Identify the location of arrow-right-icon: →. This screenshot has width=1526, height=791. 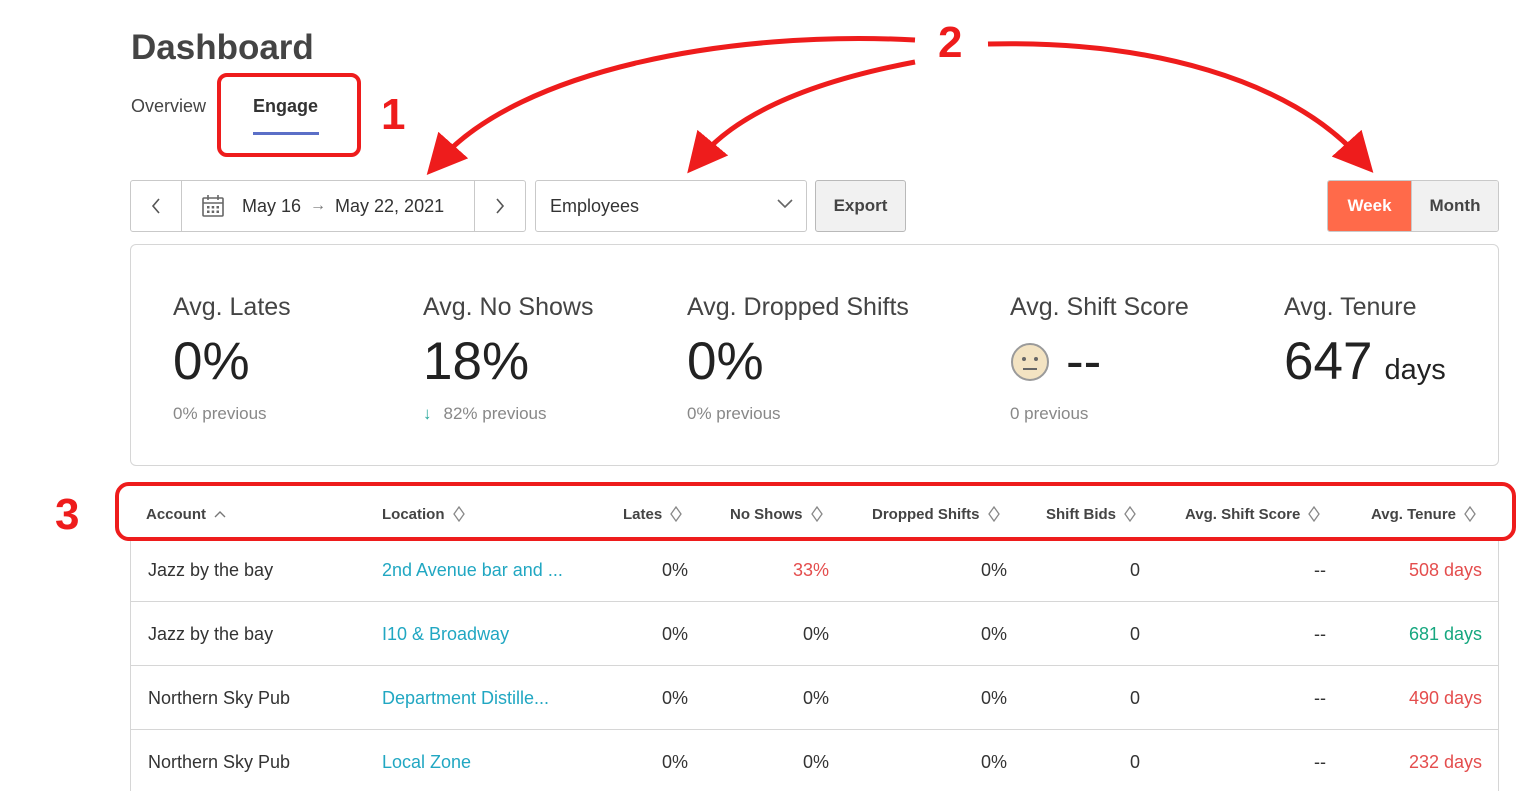
(318, 205).